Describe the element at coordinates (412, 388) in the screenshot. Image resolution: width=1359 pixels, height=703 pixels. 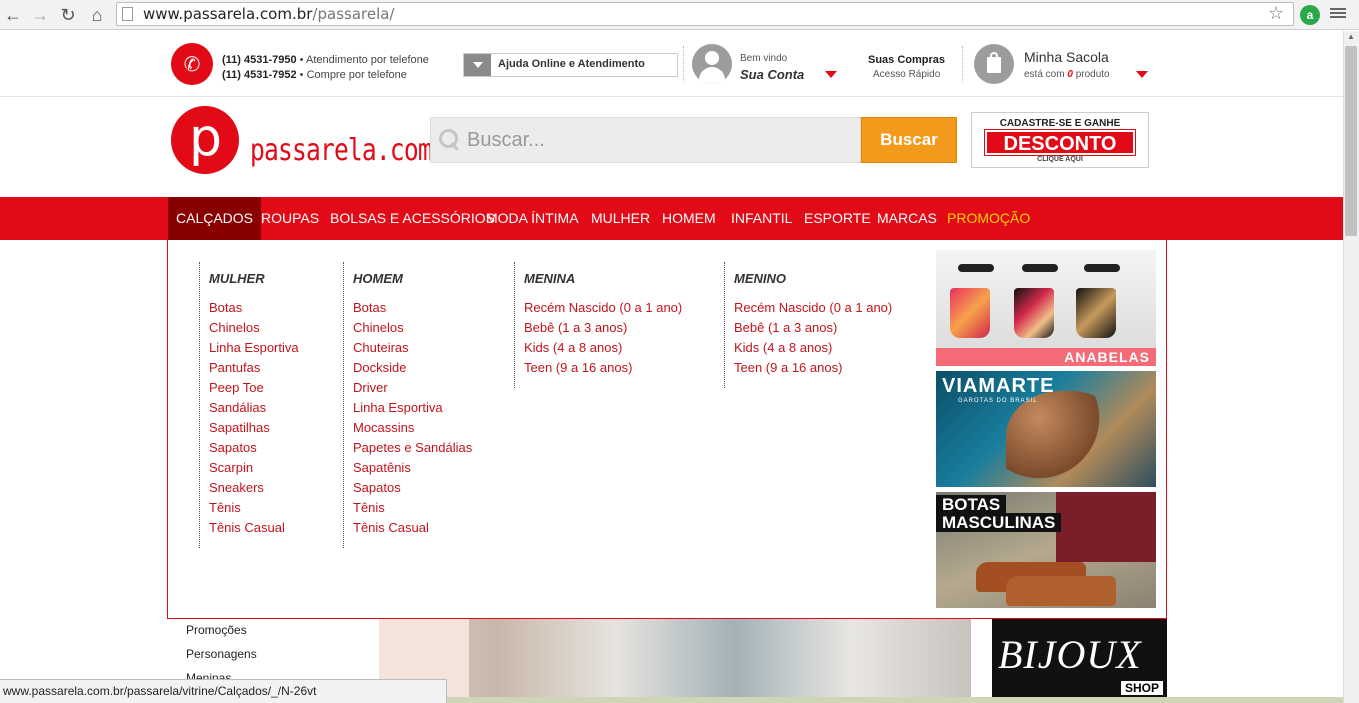
I see `menu-link: Driver` at that location.